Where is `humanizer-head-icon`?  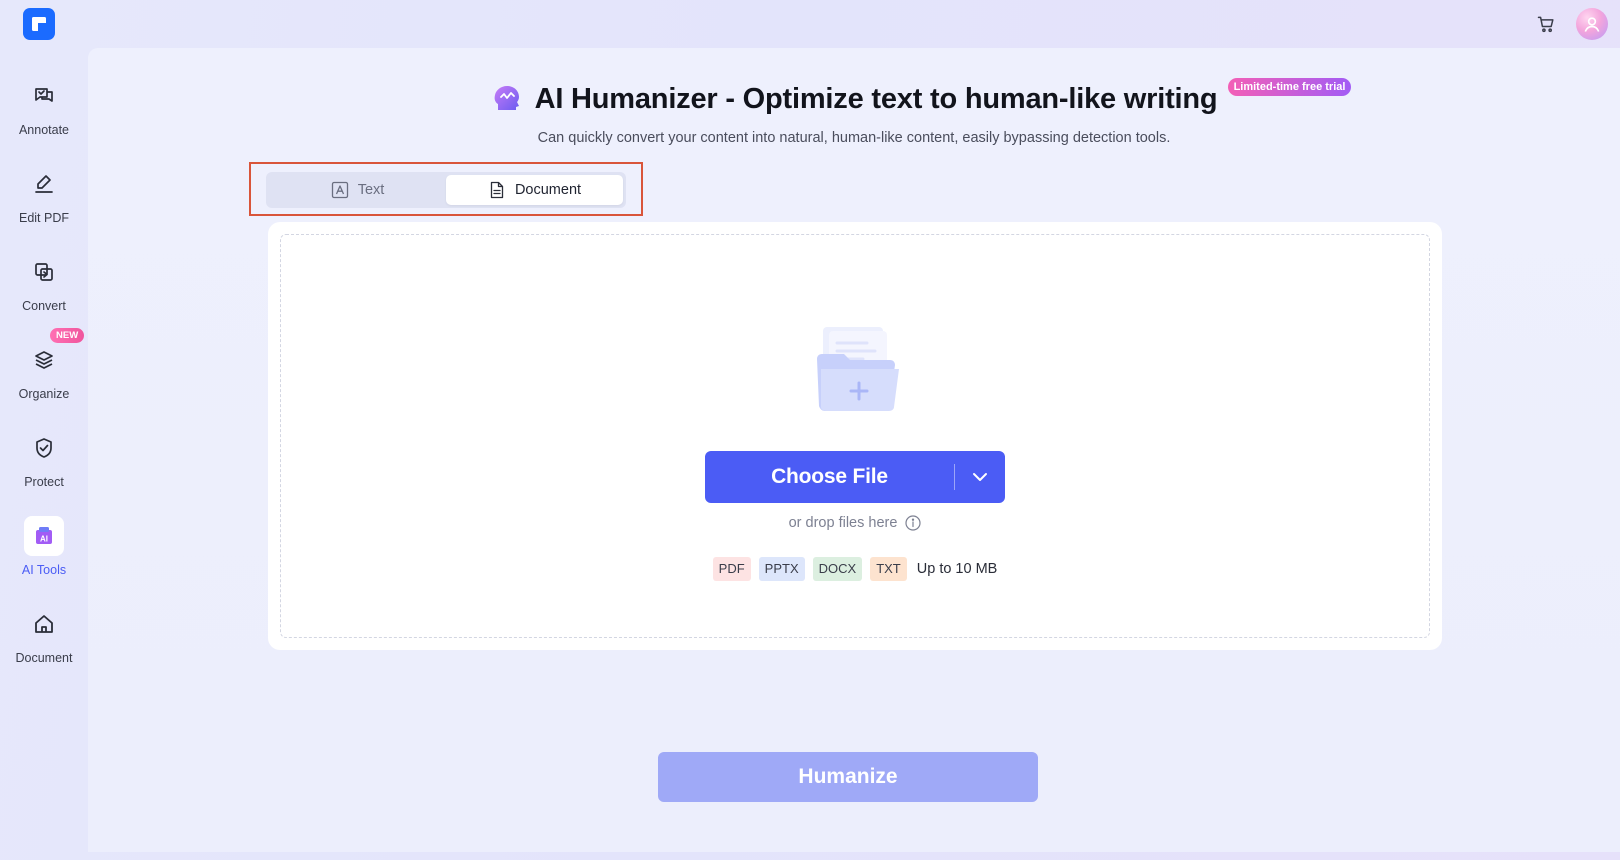
humanizer-head-icon is located at coordinates (506, 98).